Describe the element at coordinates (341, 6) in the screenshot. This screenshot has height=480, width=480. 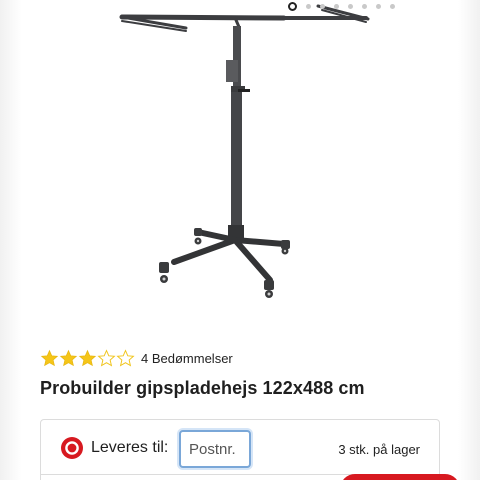
I see `carousel-pagination` at that location.